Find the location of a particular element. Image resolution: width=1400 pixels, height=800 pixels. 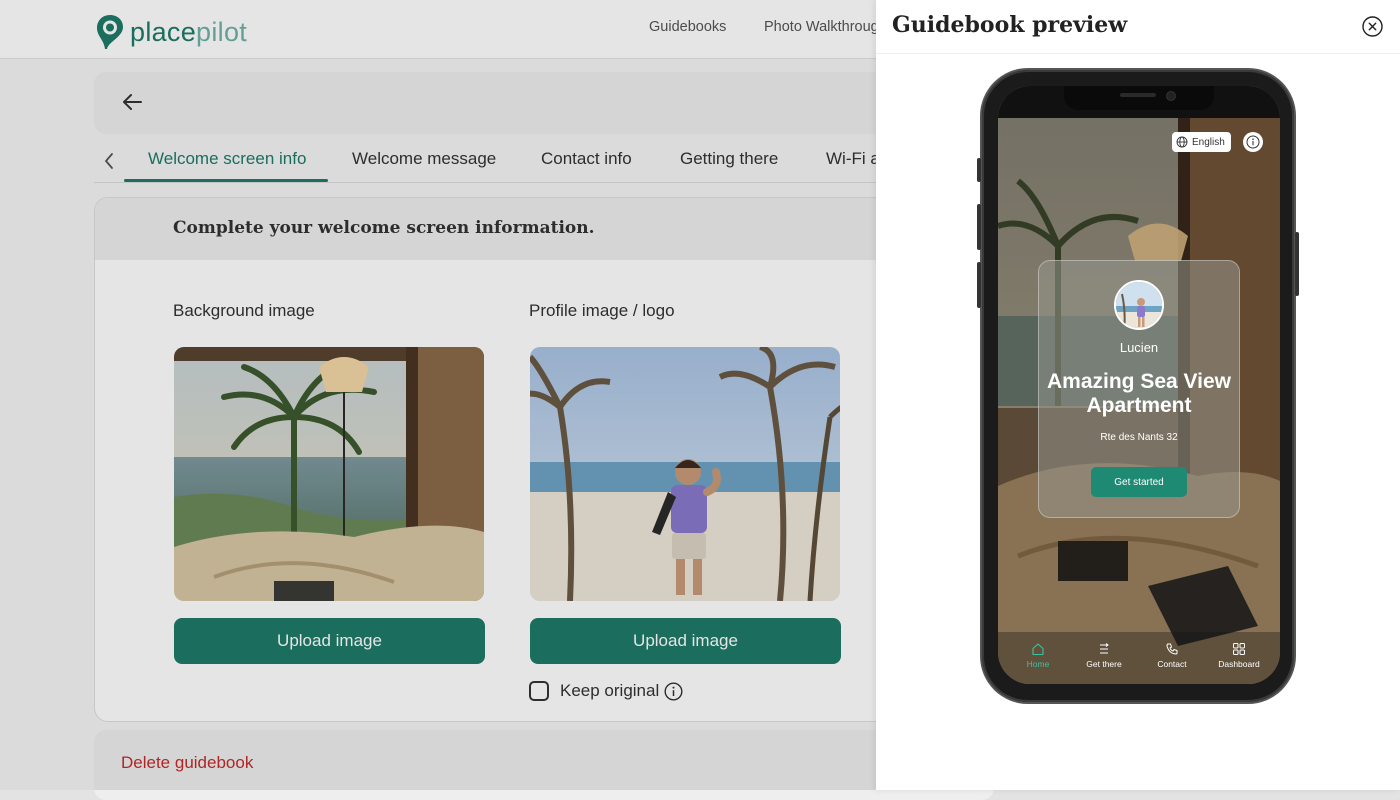

language-selector: English is located at coordinates (1201, 142).